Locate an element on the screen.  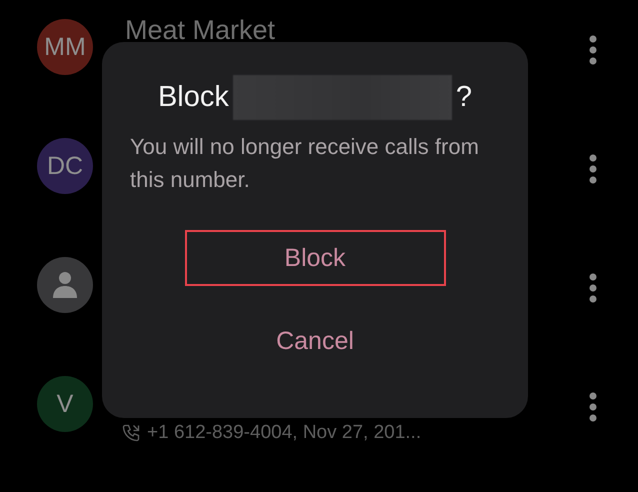
dialog-message: You will no longer receive calls from this number. is located at coordinates (305, 163).